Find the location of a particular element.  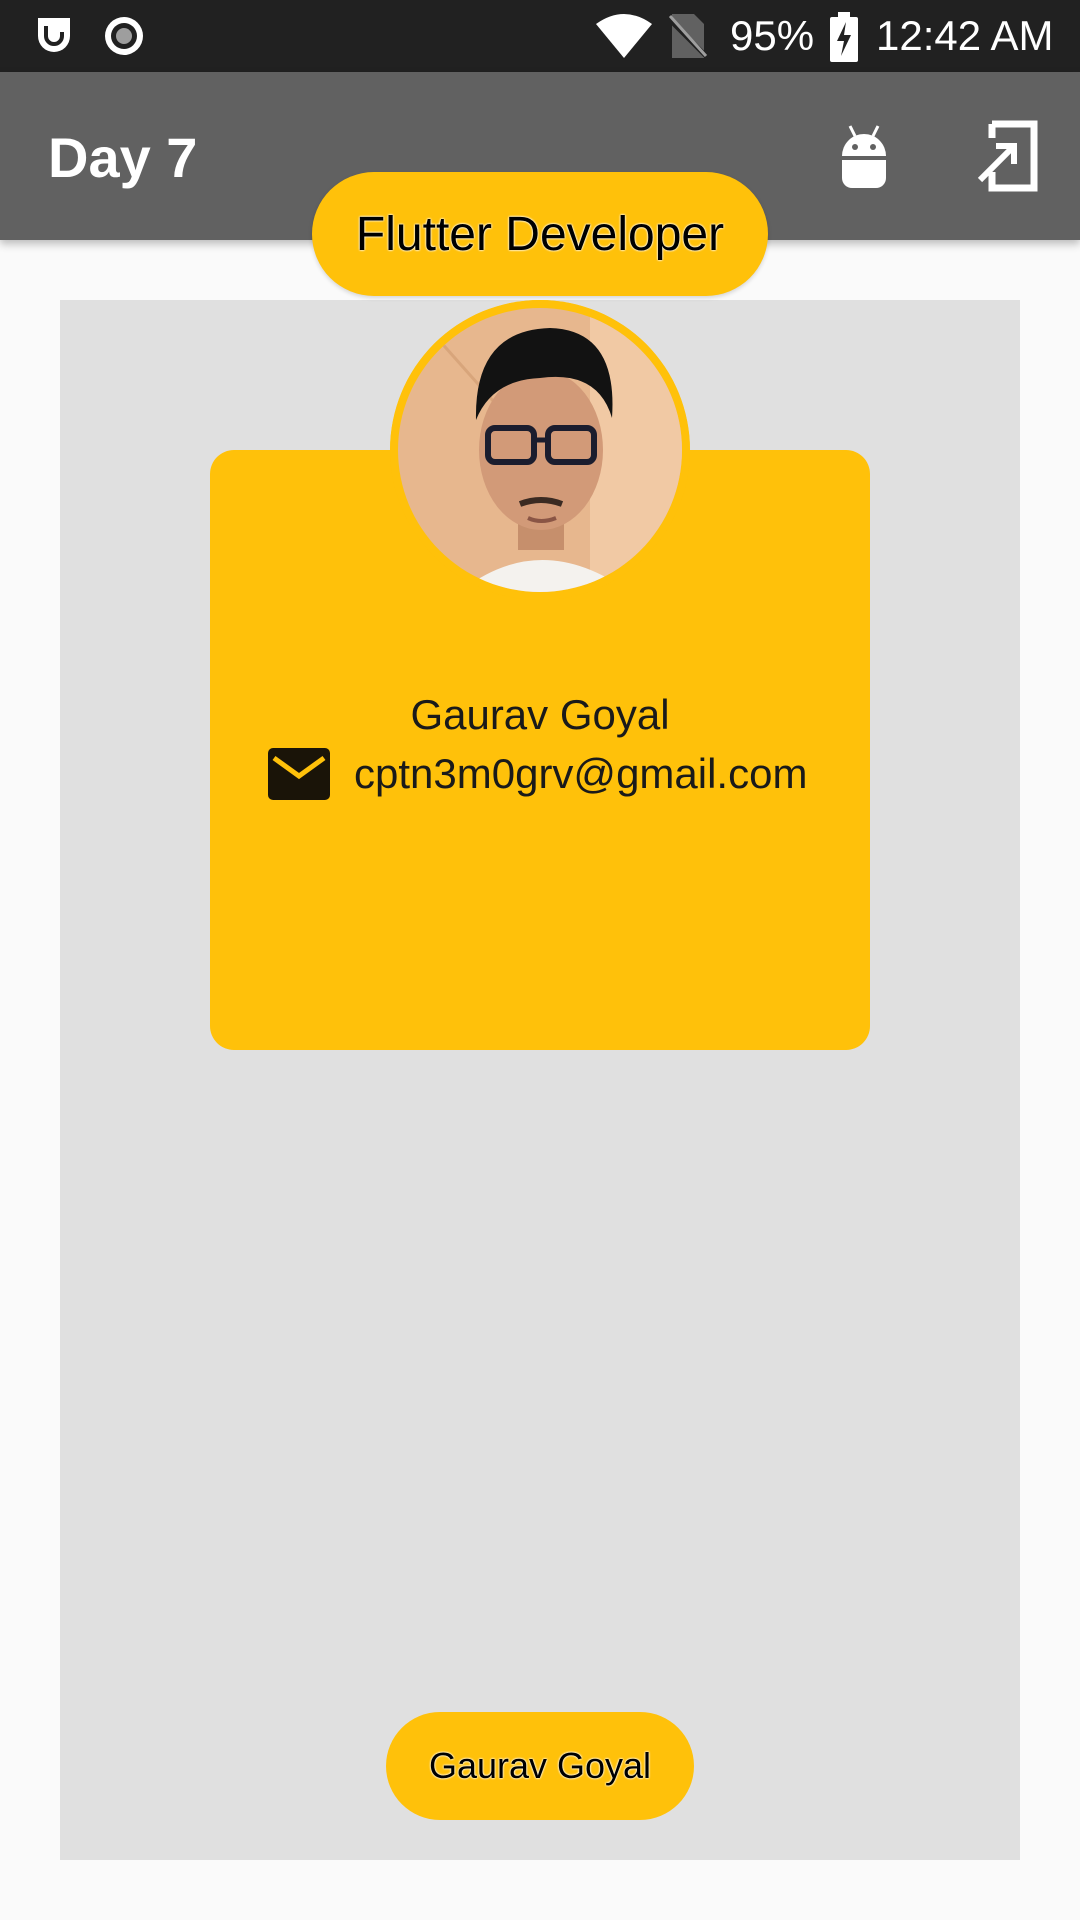

name-chip: Gaurav Goyal is located at coordinates (540, 1766).